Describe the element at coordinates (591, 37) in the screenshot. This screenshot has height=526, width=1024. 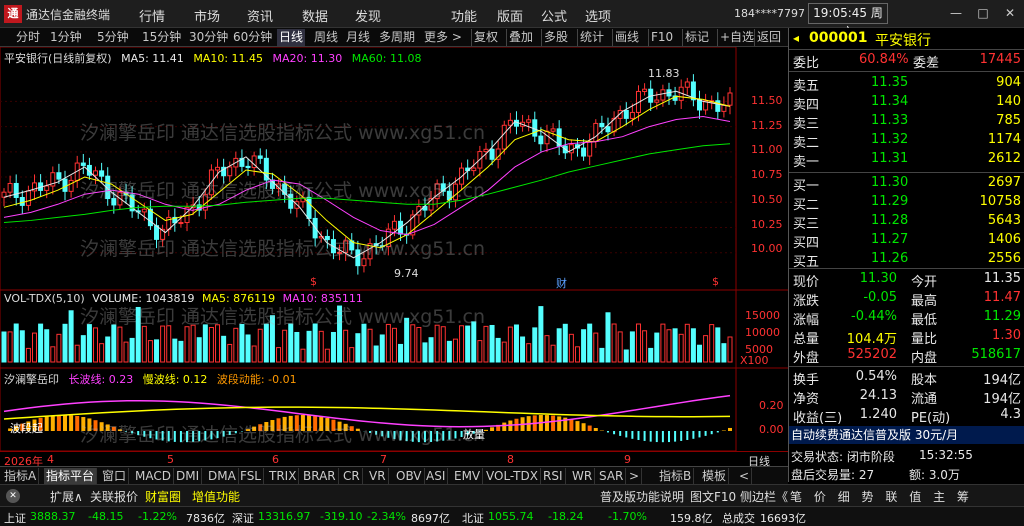
I see `tb-tongji: 统计` at that location.